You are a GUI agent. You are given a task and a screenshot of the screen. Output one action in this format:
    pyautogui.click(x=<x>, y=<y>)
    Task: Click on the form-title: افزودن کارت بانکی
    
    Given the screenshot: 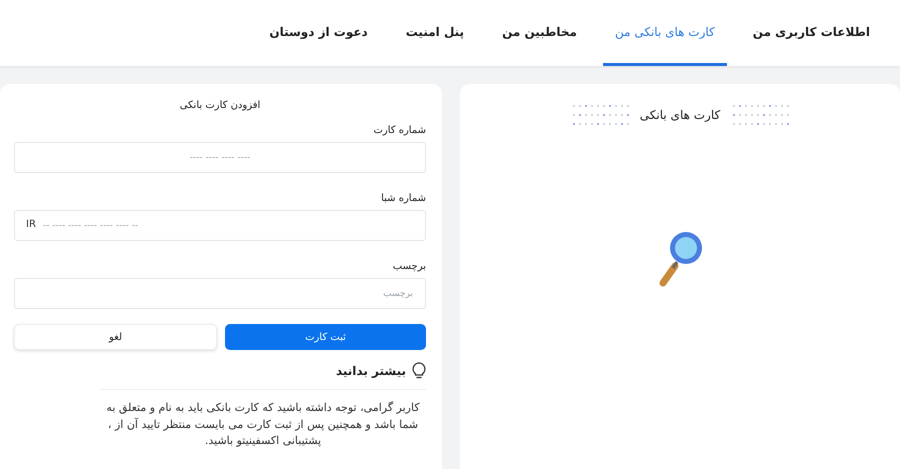 What is the action you would take?
    pyautogui.click(x=220, y=105)
    